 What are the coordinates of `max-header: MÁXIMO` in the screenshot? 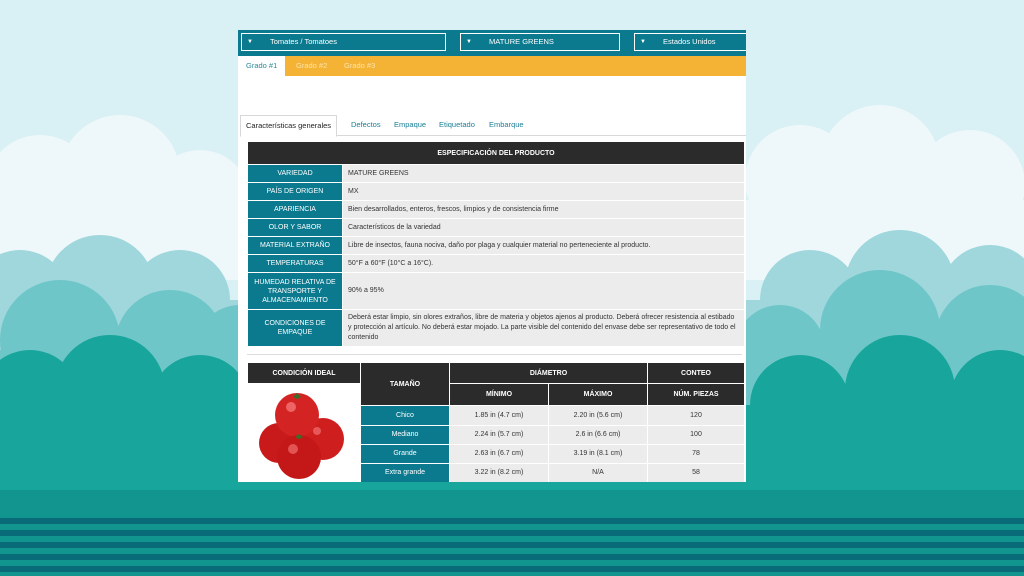 It's located at (598, 395).